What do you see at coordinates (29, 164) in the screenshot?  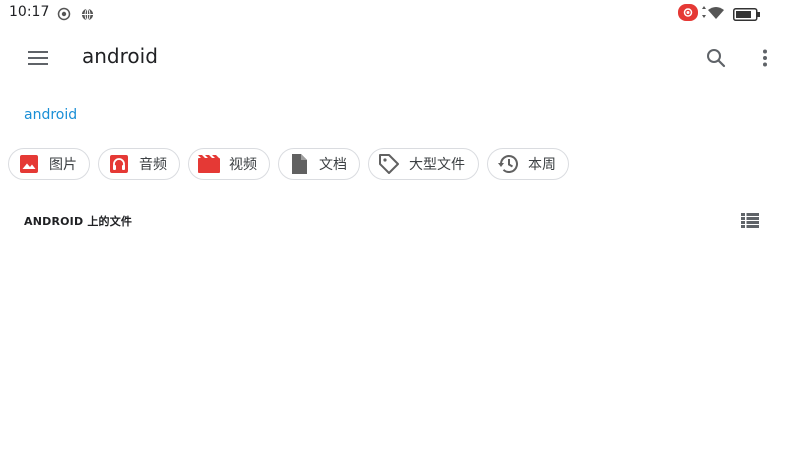 I see `image-icon` at bounding box center [29, 164].